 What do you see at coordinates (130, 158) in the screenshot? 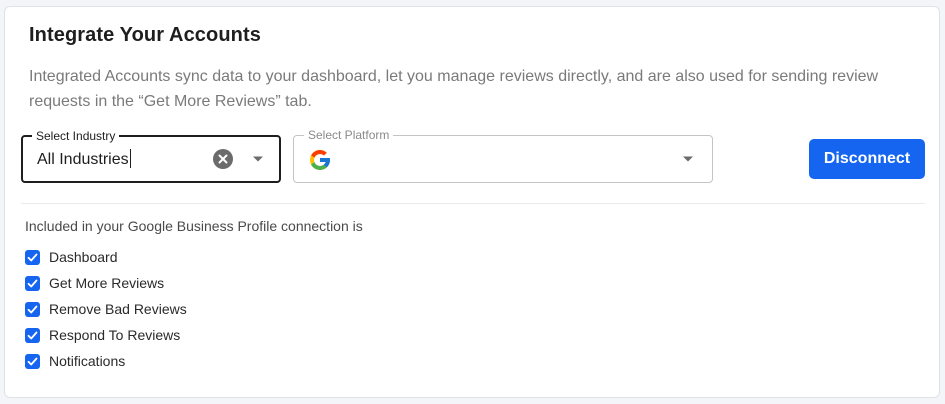
I see `text-cursor` at bounding box center [130, 158].